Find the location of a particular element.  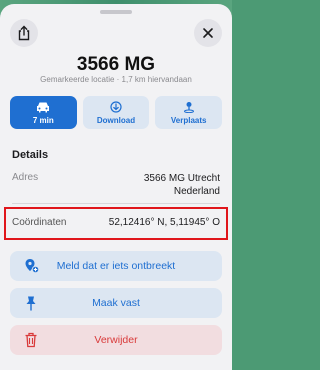

share-icon is located at coordinates (24, 33).